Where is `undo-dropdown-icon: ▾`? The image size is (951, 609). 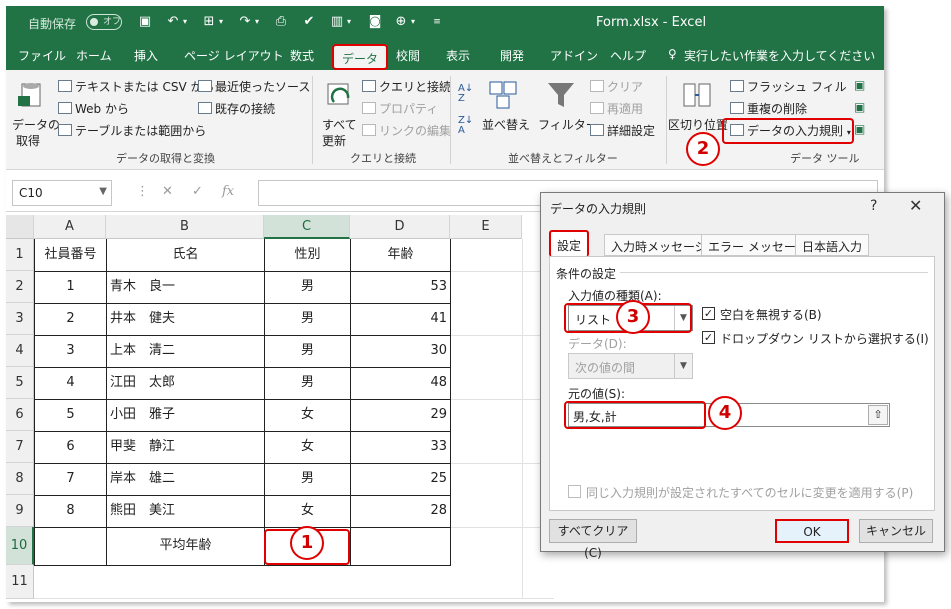 undo-dropdown-icon: ▾ is located at coordinates (185, 22).